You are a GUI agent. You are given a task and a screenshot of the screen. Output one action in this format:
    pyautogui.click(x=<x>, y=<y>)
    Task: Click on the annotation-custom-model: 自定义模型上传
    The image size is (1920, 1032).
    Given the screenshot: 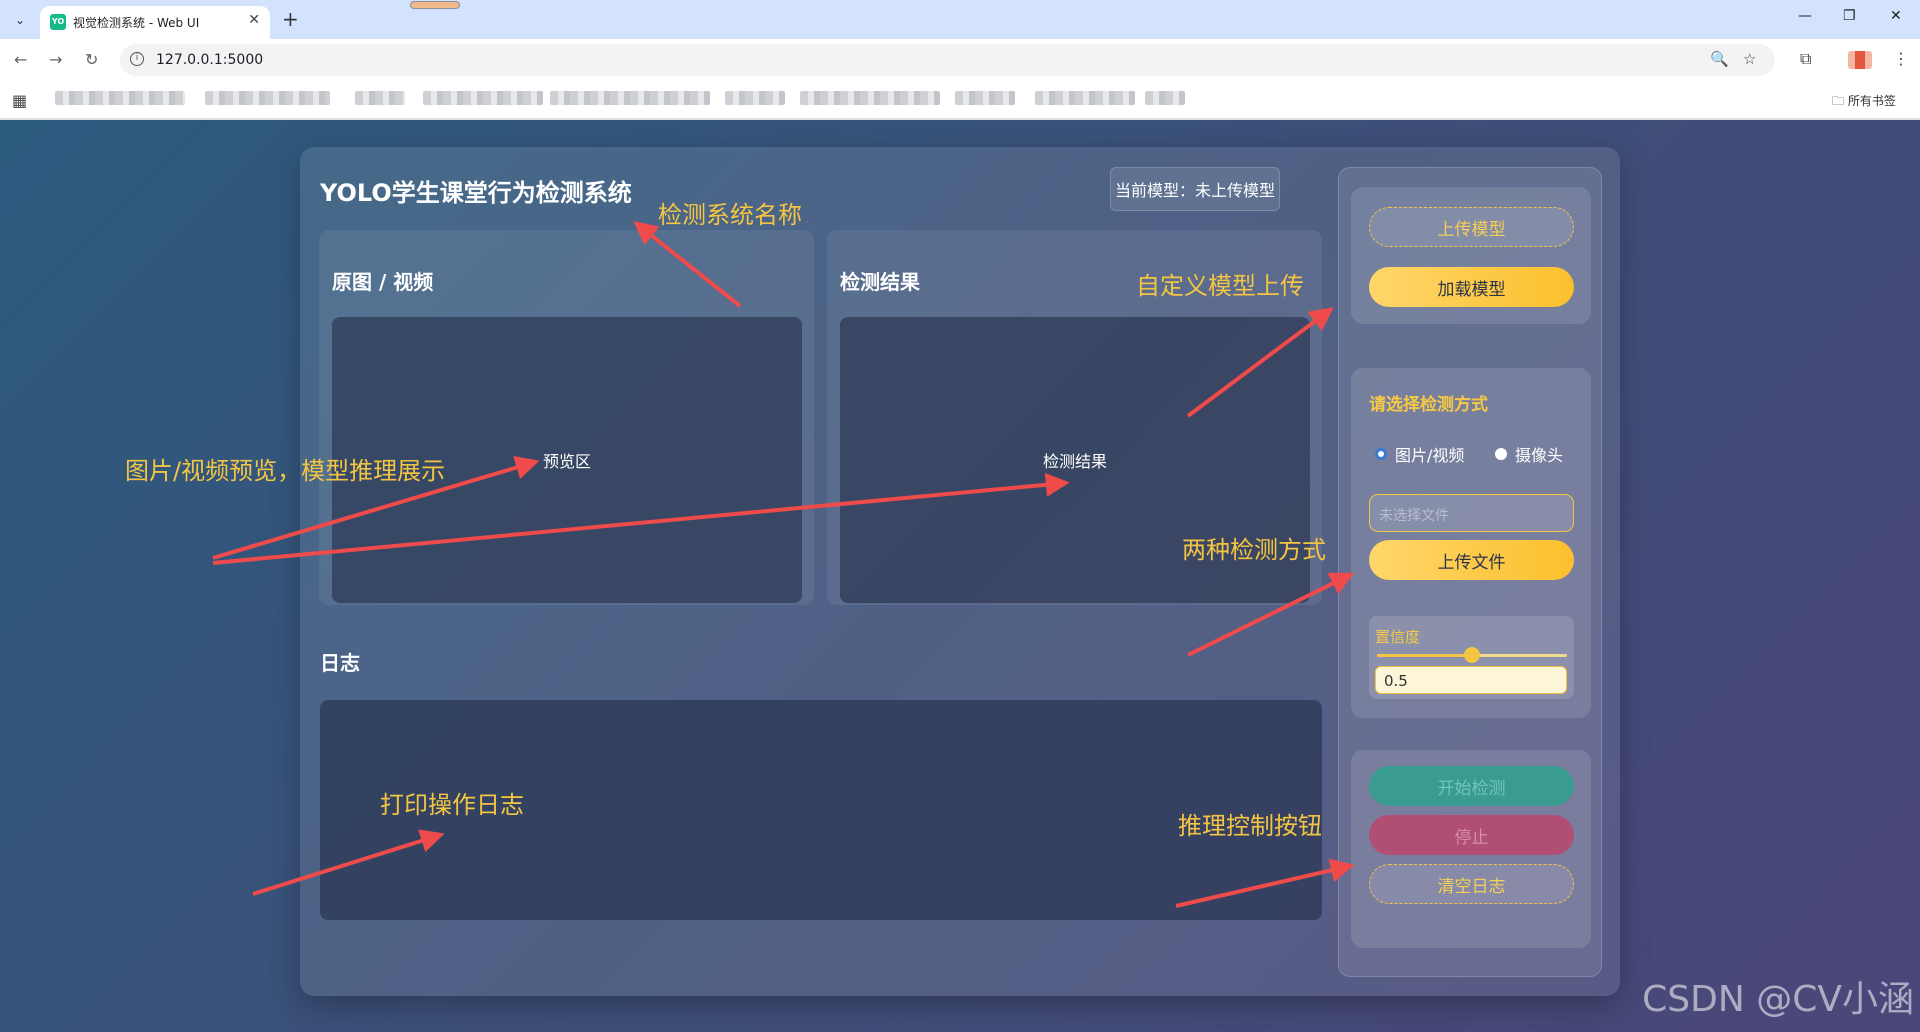 What is the action you would take?
    pyautogui.click(x=1220, y=286)
    